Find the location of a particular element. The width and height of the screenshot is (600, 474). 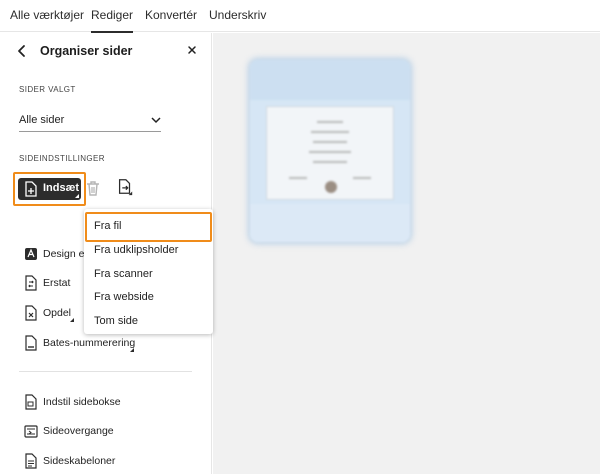

tab-convert: Konvertér is located at coordinates (171, 16).